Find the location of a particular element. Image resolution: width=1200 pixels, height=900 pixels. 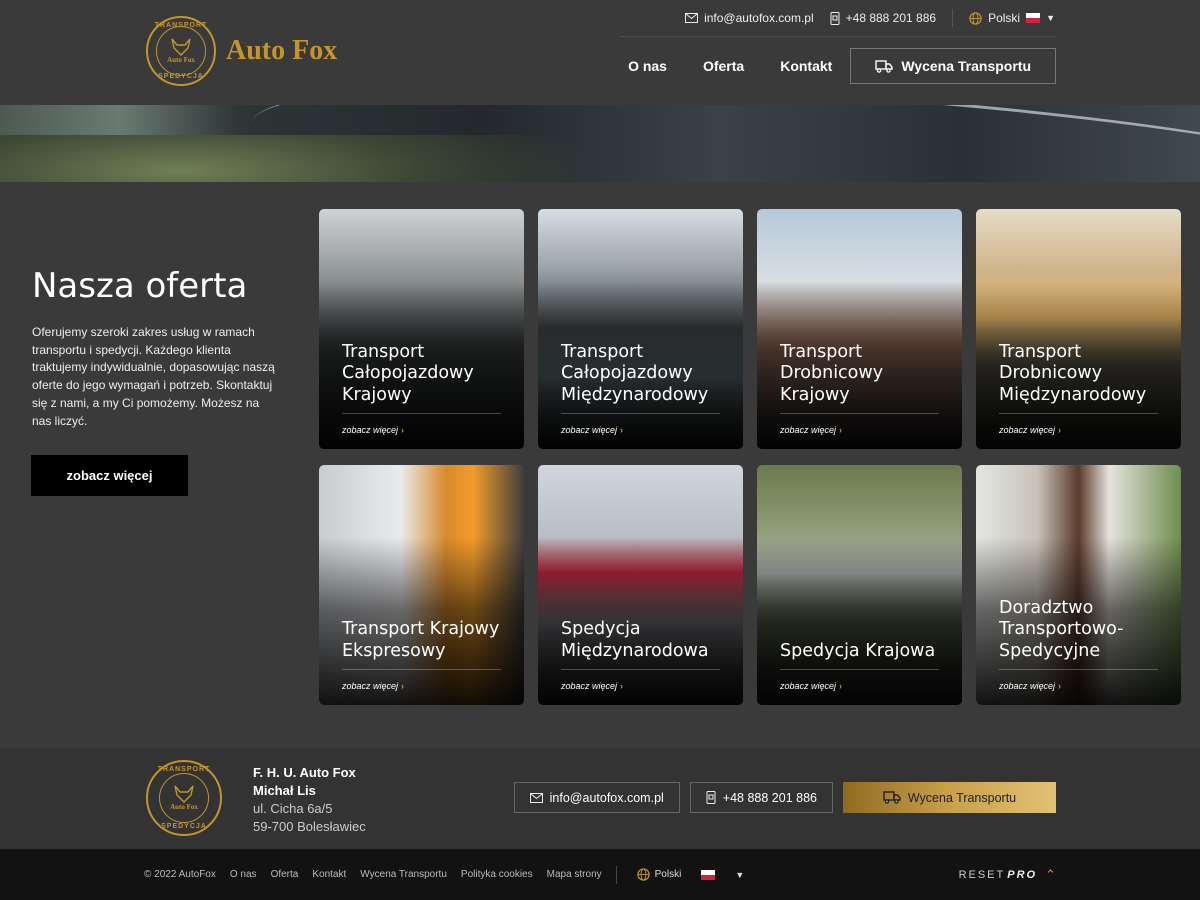

footer-logo-seal: TRANSPORT Auto Fox SPEDYCJA is located at coordinates (184, 798).